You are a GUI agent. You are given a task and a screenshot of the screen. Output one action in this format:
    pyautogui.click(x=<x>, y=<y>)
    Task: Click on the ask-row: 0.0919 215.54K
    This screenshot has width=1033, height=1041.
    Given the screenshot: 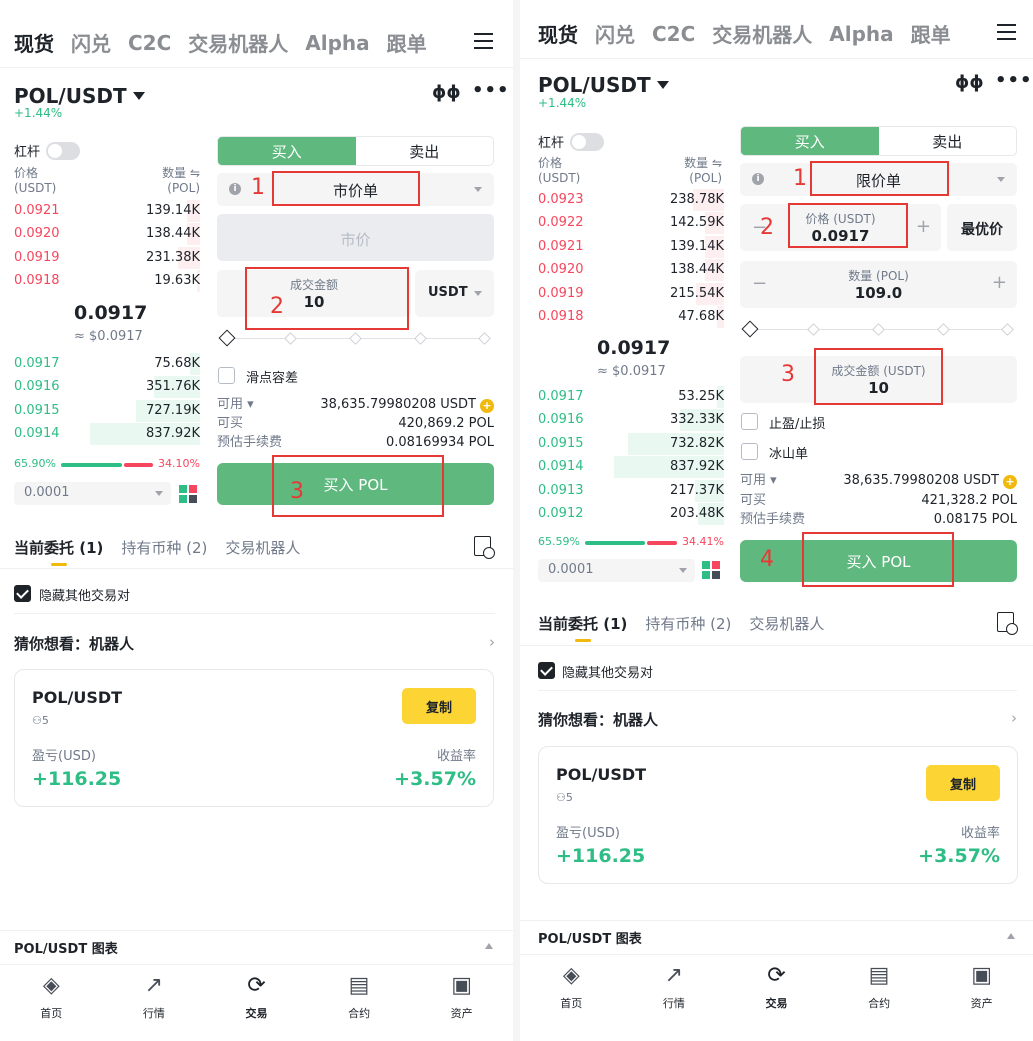 What is the action you would take?
    pyautogui.click(x=631, y=293)
    